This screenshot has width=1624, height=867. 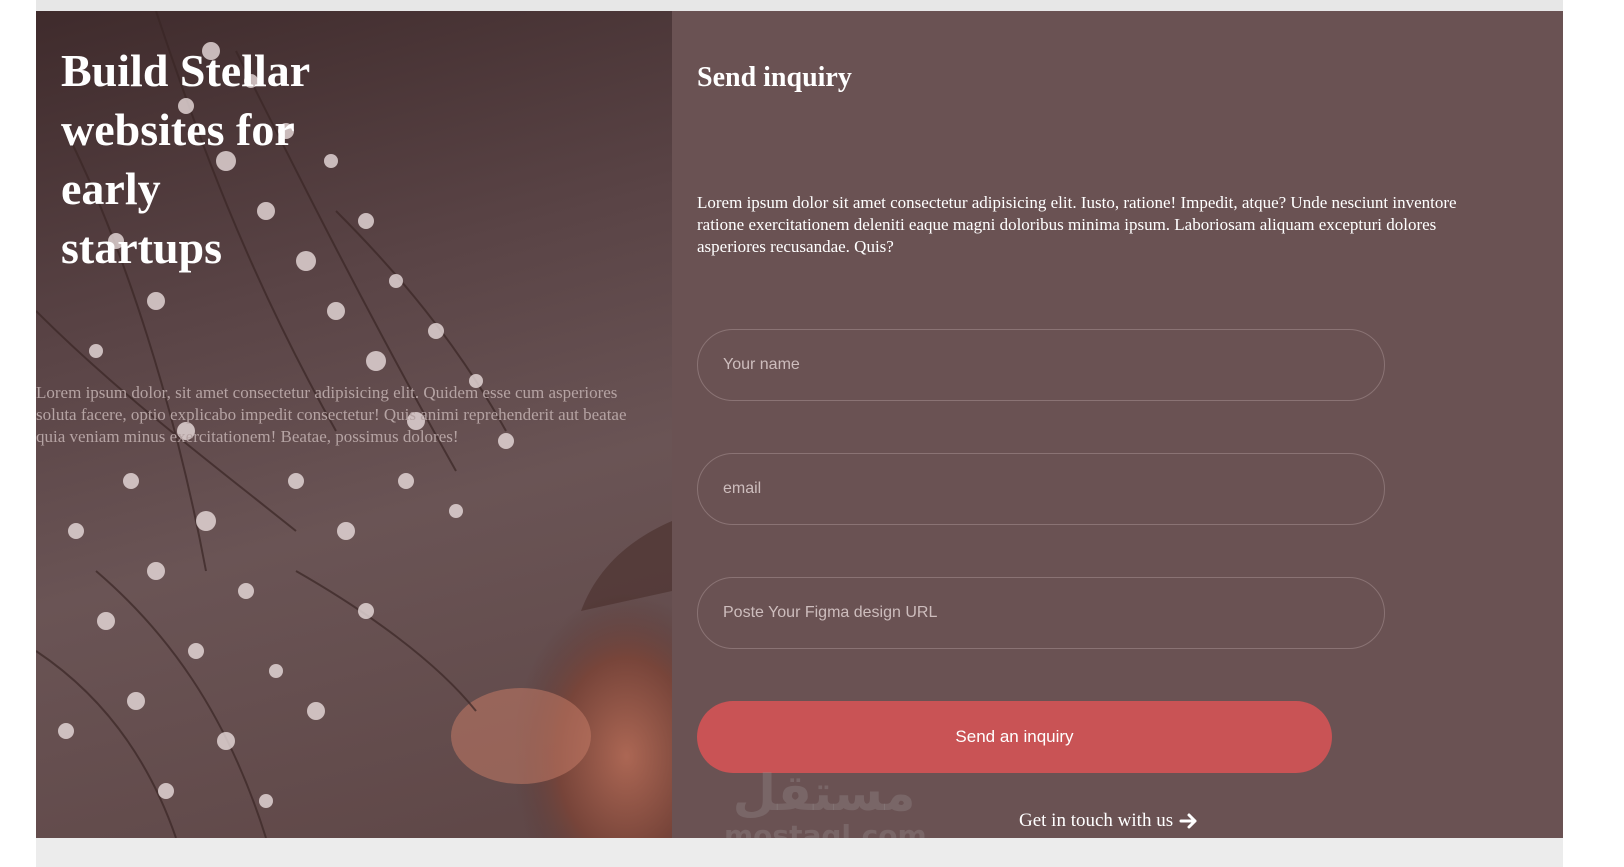 What do you see at coordinates (1041, 365) in the screenshot?
I see `name-input` at bounding box center [1041, 365].